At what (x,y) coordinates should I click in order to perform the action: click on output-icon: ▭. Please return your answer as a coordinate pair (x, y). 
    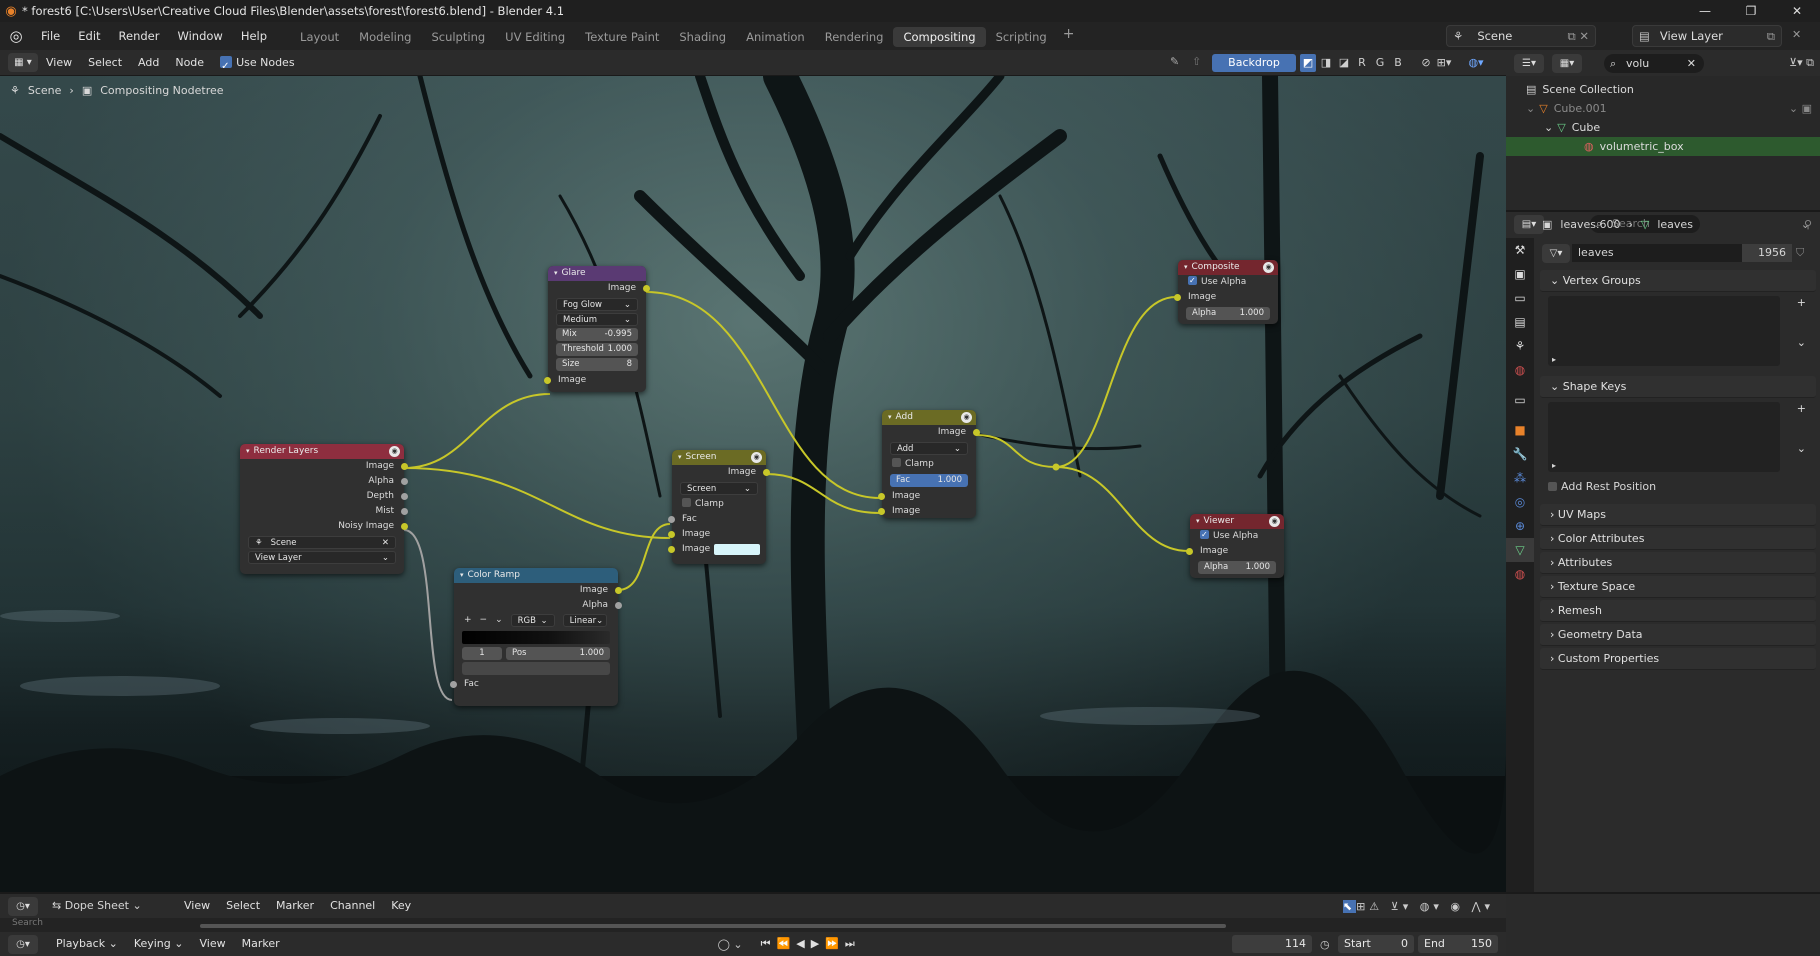
    Looking at the image, I should click on (1520, 298).